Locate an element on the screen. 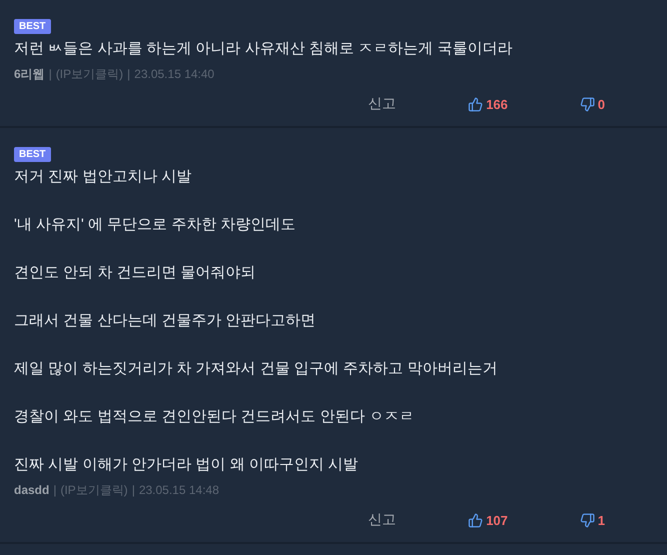 The height and width of the screenshot is (555, 667). comment-text: 견인도 안되 차 건드리면 물어줘야되 is located at coordinates (135, 273).